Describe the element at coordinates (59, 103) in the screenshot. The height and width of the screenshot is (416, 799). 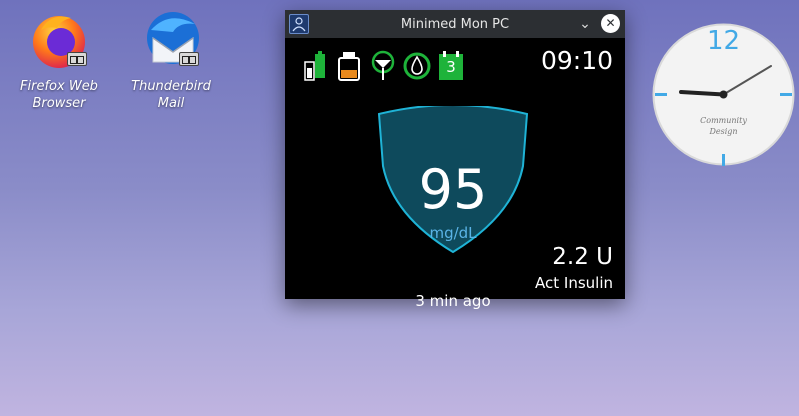
I see `desktop-icon-label: Browser` at that location.